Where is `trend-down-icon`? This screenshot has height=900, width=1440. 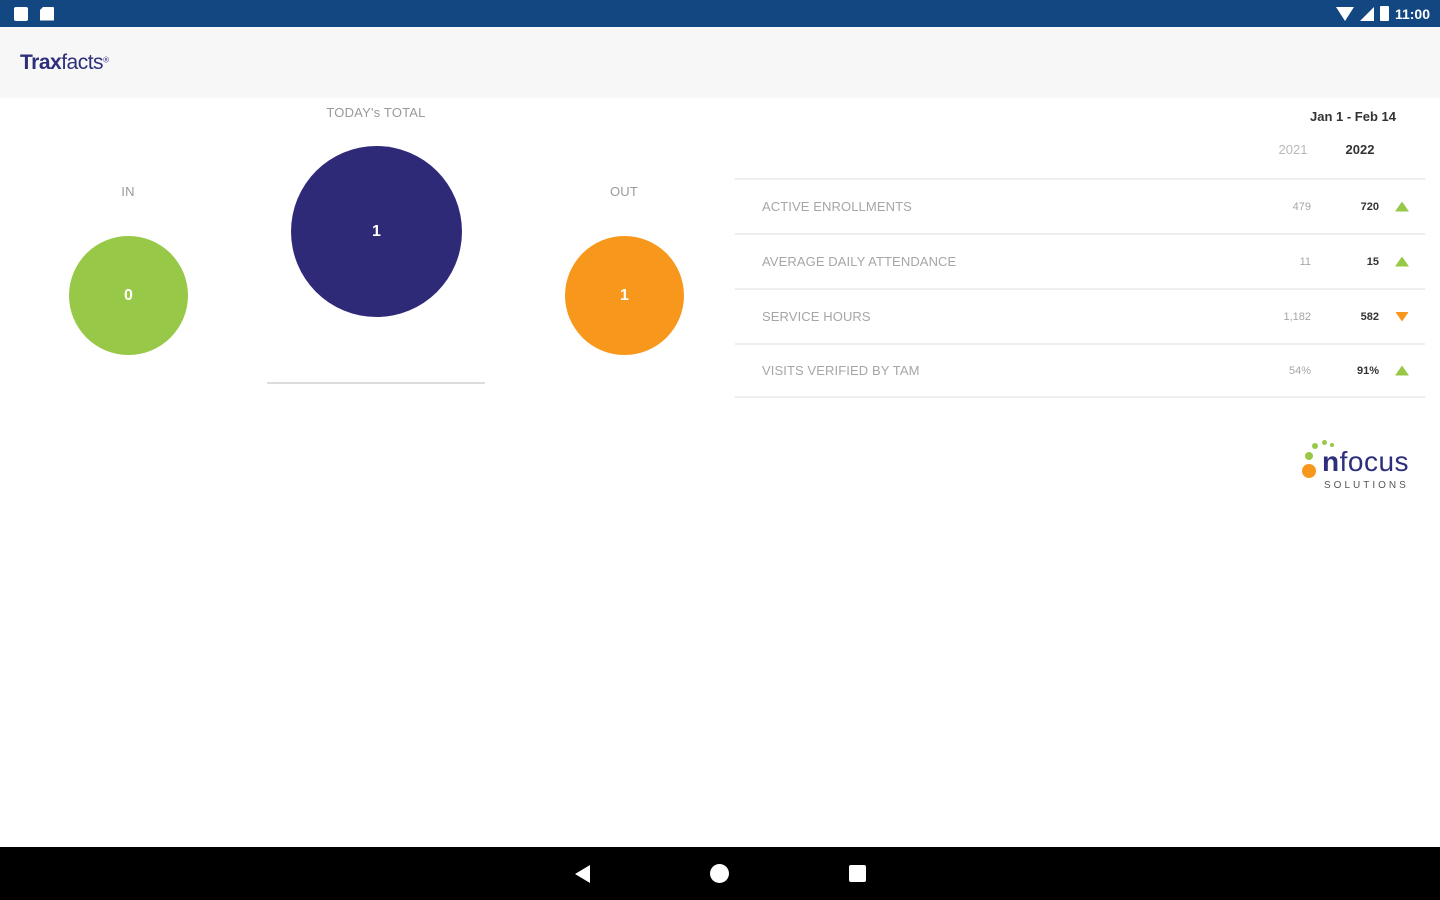 trend-down-icon is located at coordinates (1402, 316).